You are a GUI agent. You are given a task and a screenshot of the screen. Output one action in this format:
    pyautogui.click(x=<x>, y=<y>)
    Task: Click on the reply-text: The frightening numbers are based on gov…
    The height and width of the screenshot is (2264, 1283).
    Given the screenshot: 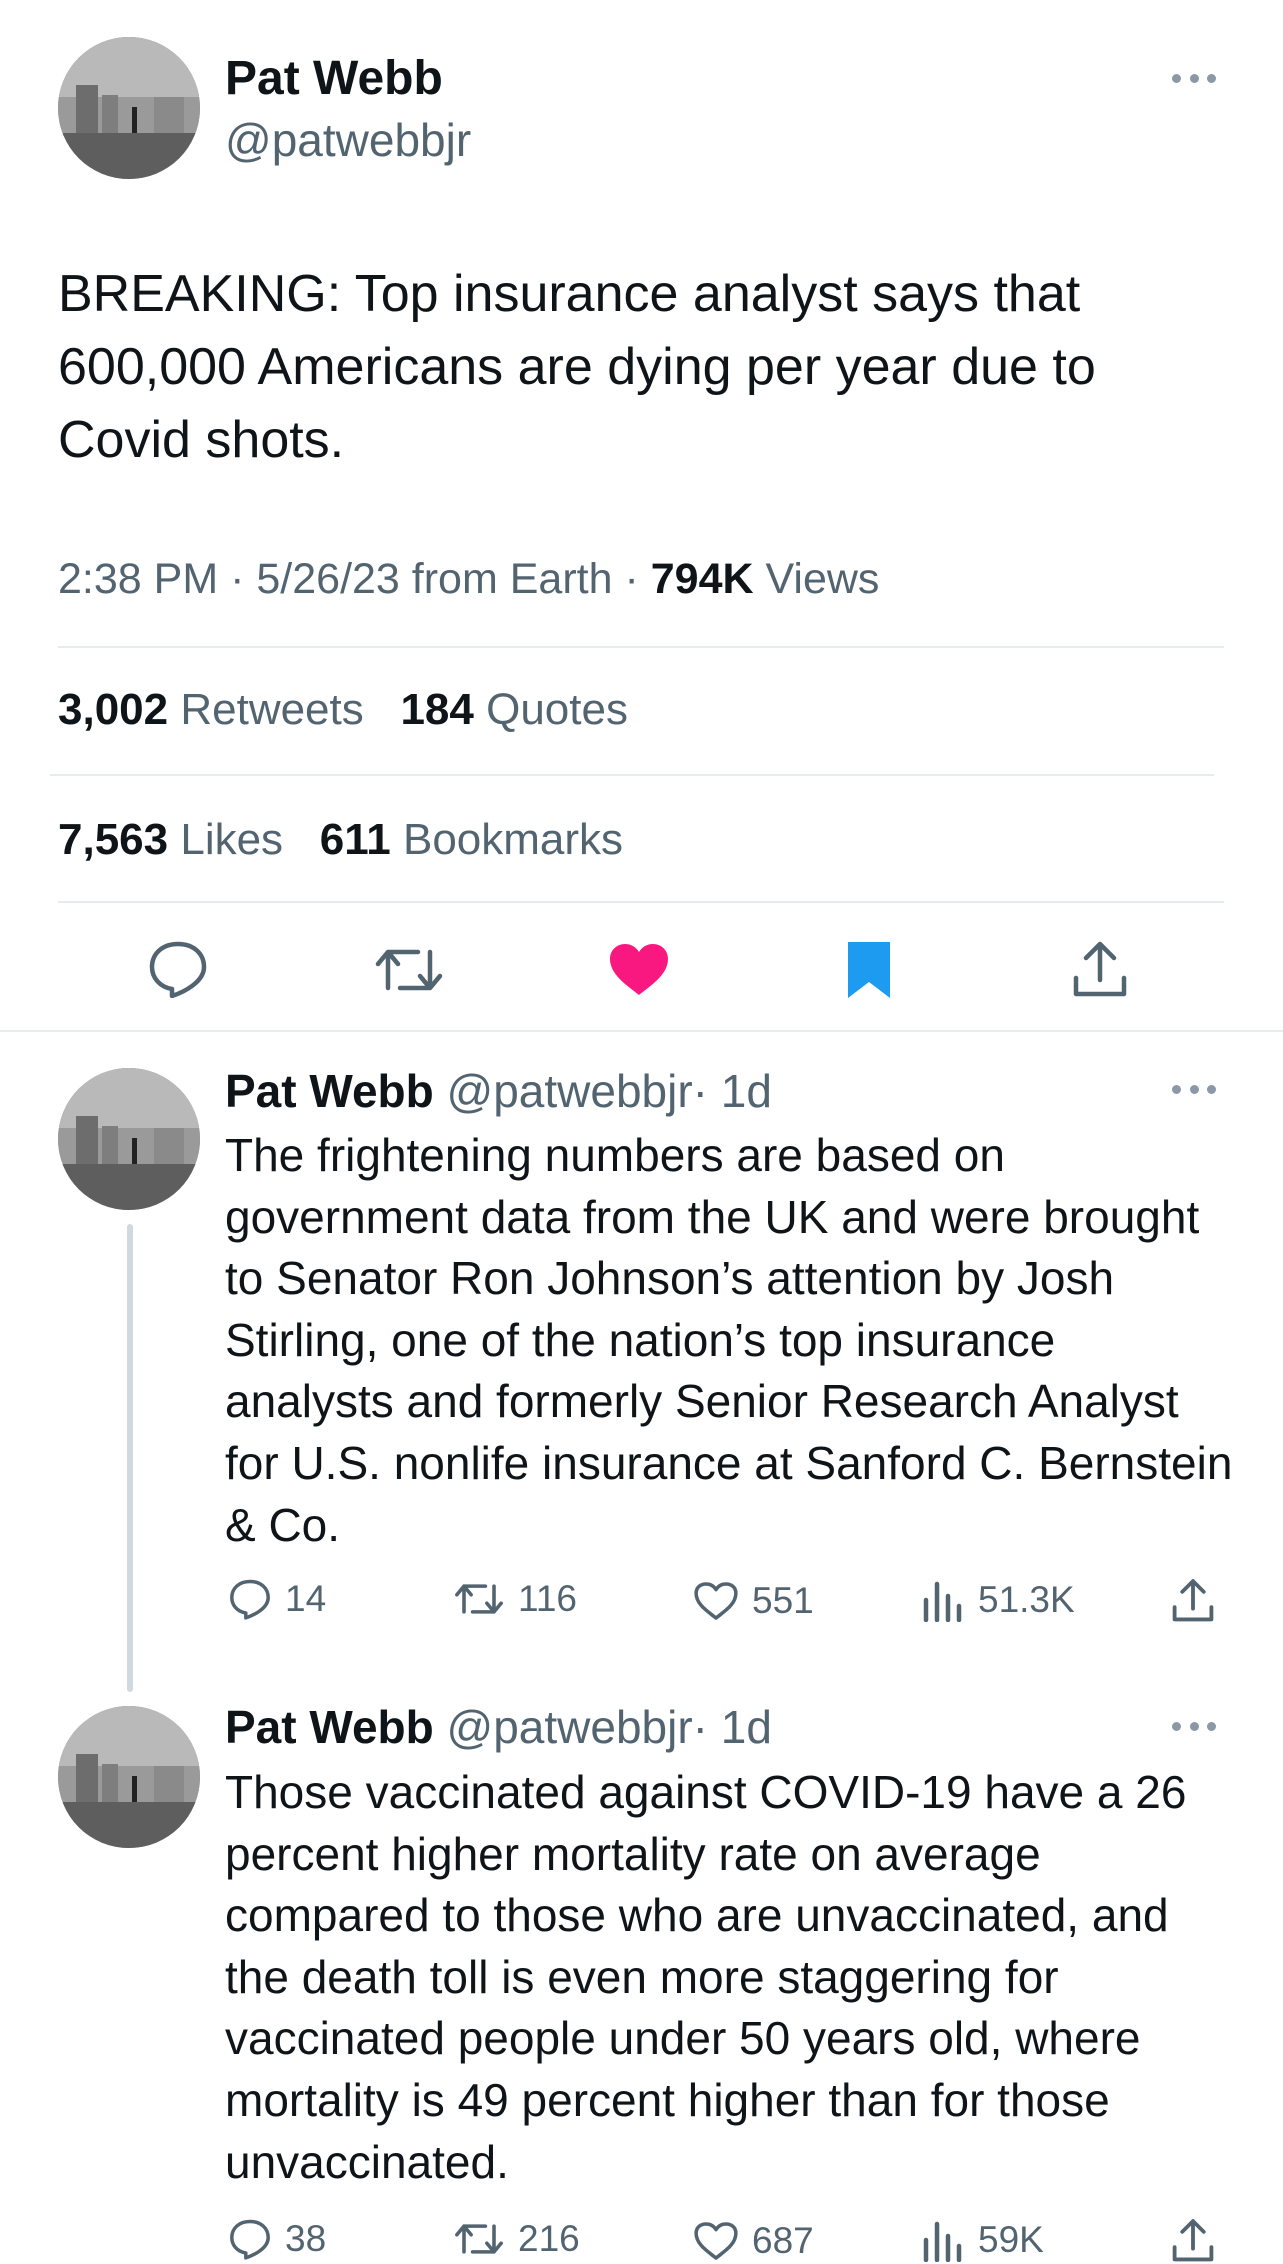 What is the action you would take?
    pyautogui.click(x=729, y=1340)
    